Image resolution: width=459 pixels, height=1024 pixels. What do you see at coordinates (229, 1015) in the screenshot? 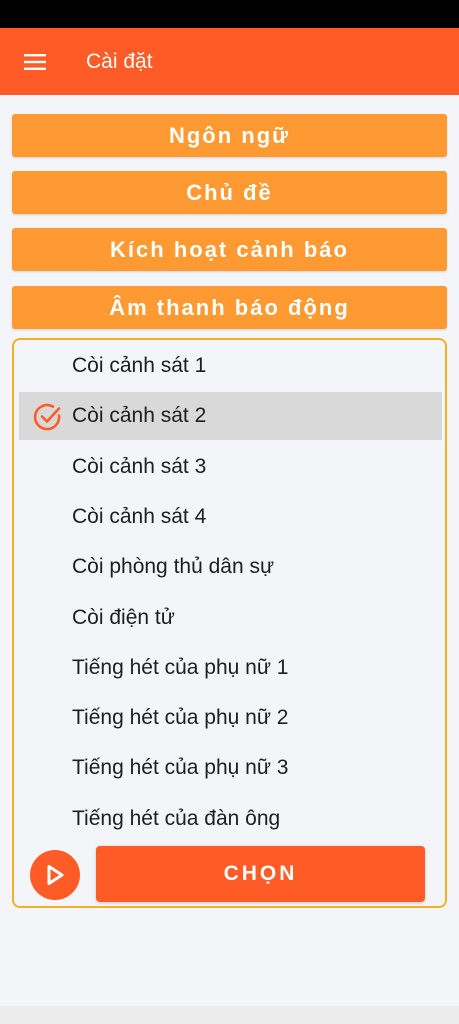
I see `navigation-bar` at bounding box center [229, 1015].